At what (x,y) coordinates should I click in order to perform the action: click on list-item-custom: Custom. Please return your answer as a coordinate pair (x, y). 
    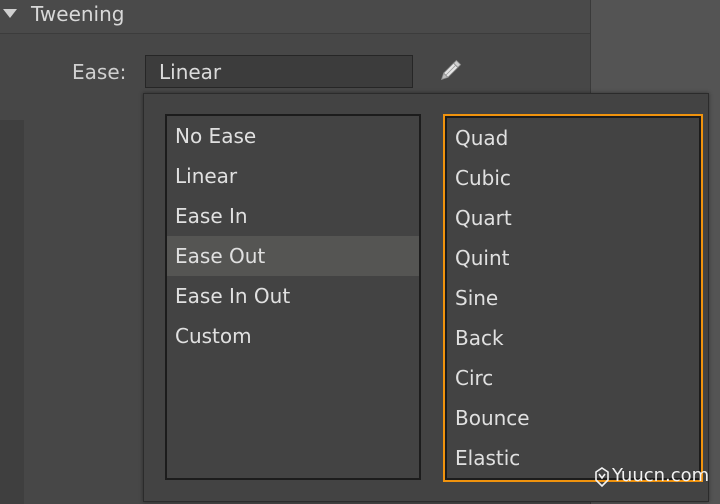
    Looking at the image, I should click on (293, 336).